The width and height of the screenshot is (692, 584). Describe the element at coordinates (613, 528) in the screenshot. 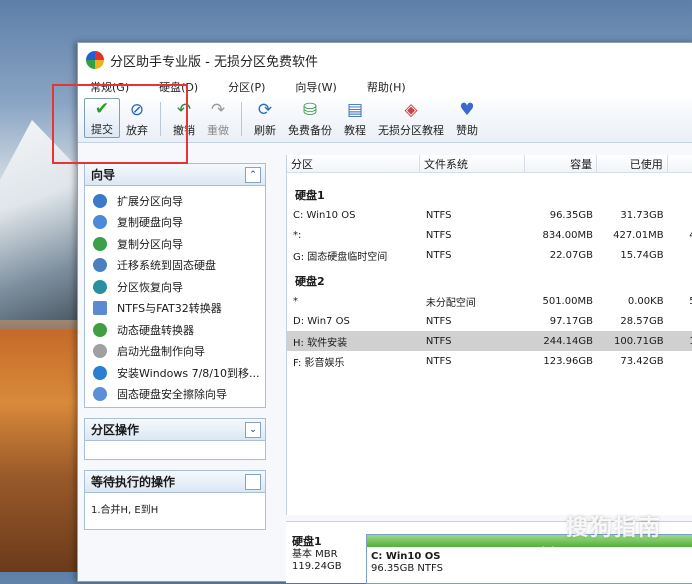

I see `watermark: 搜狗指南` at that location.